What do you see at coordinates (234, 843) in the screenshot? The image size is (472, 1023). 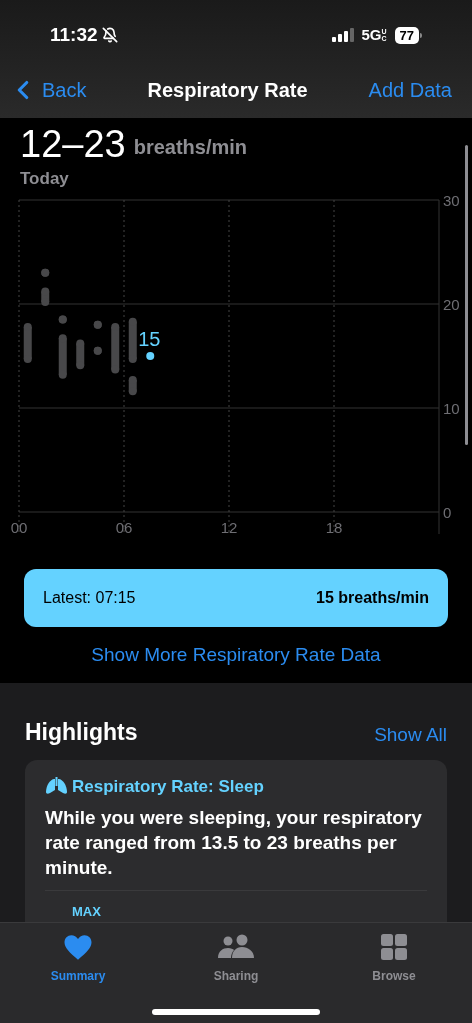 I see `highlight-text: While you were sleeping, your respiratory rate ranged from 13.5 to 23 breaths per minute.` at bounding box center [234, 843].